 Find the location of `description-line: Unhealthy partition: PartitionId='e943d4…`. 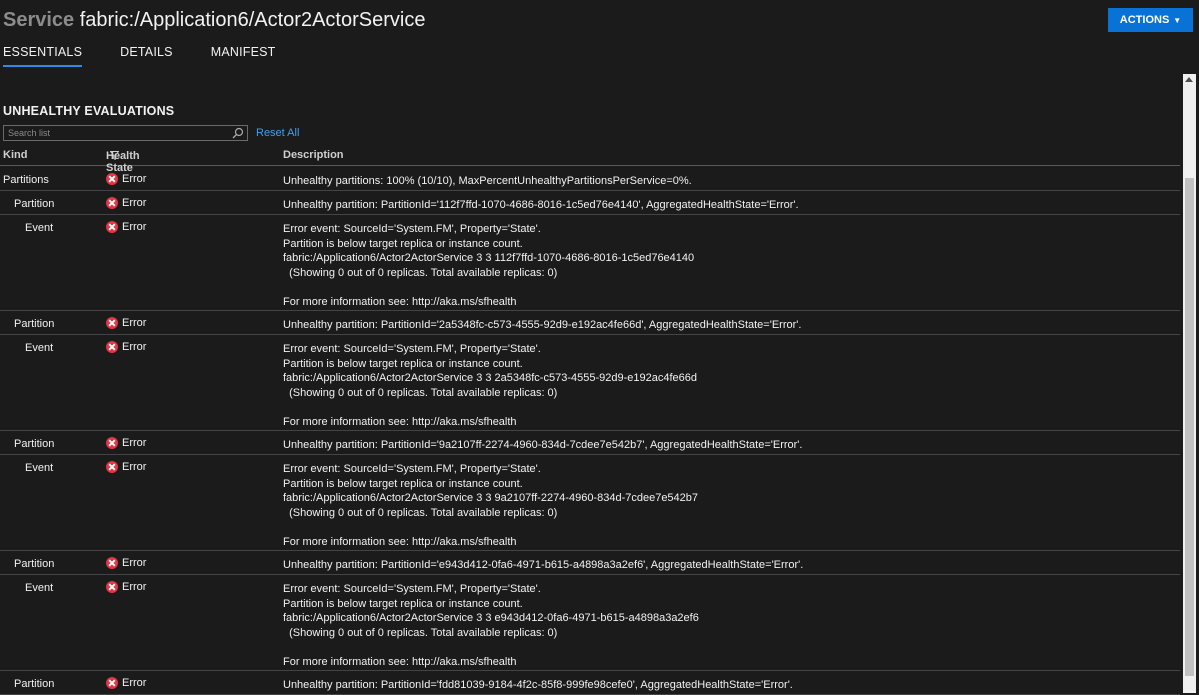

description-line: Unhealthy partition: PartitionId='e943d4… is located at coordinates (543, 565).